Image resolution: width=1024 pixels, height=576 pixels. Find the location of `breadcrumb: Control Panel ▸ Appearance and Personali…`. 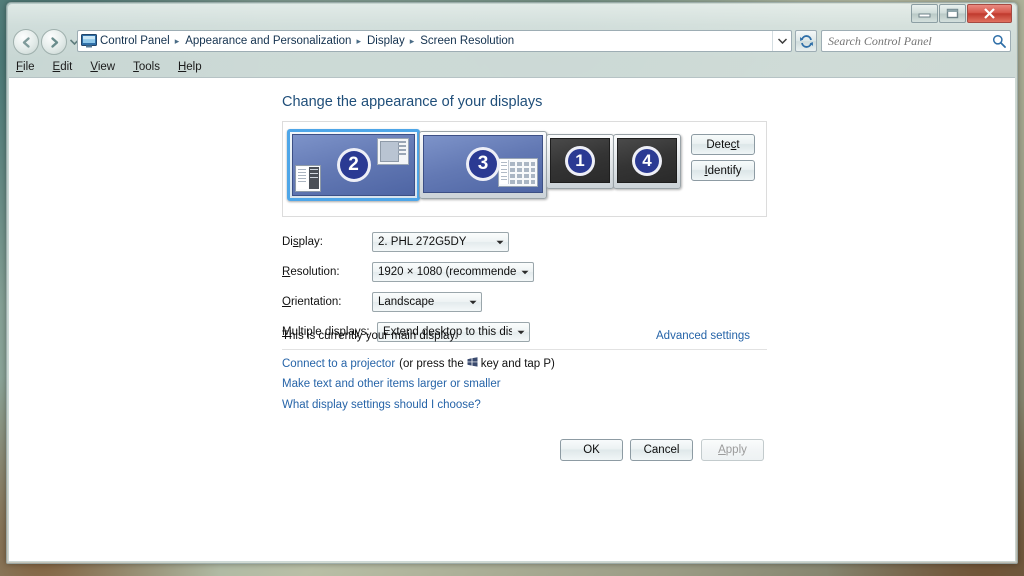

breadcrumb: Control Panel ▸ Appearance and Personali… is located at coordinates (434, 41).